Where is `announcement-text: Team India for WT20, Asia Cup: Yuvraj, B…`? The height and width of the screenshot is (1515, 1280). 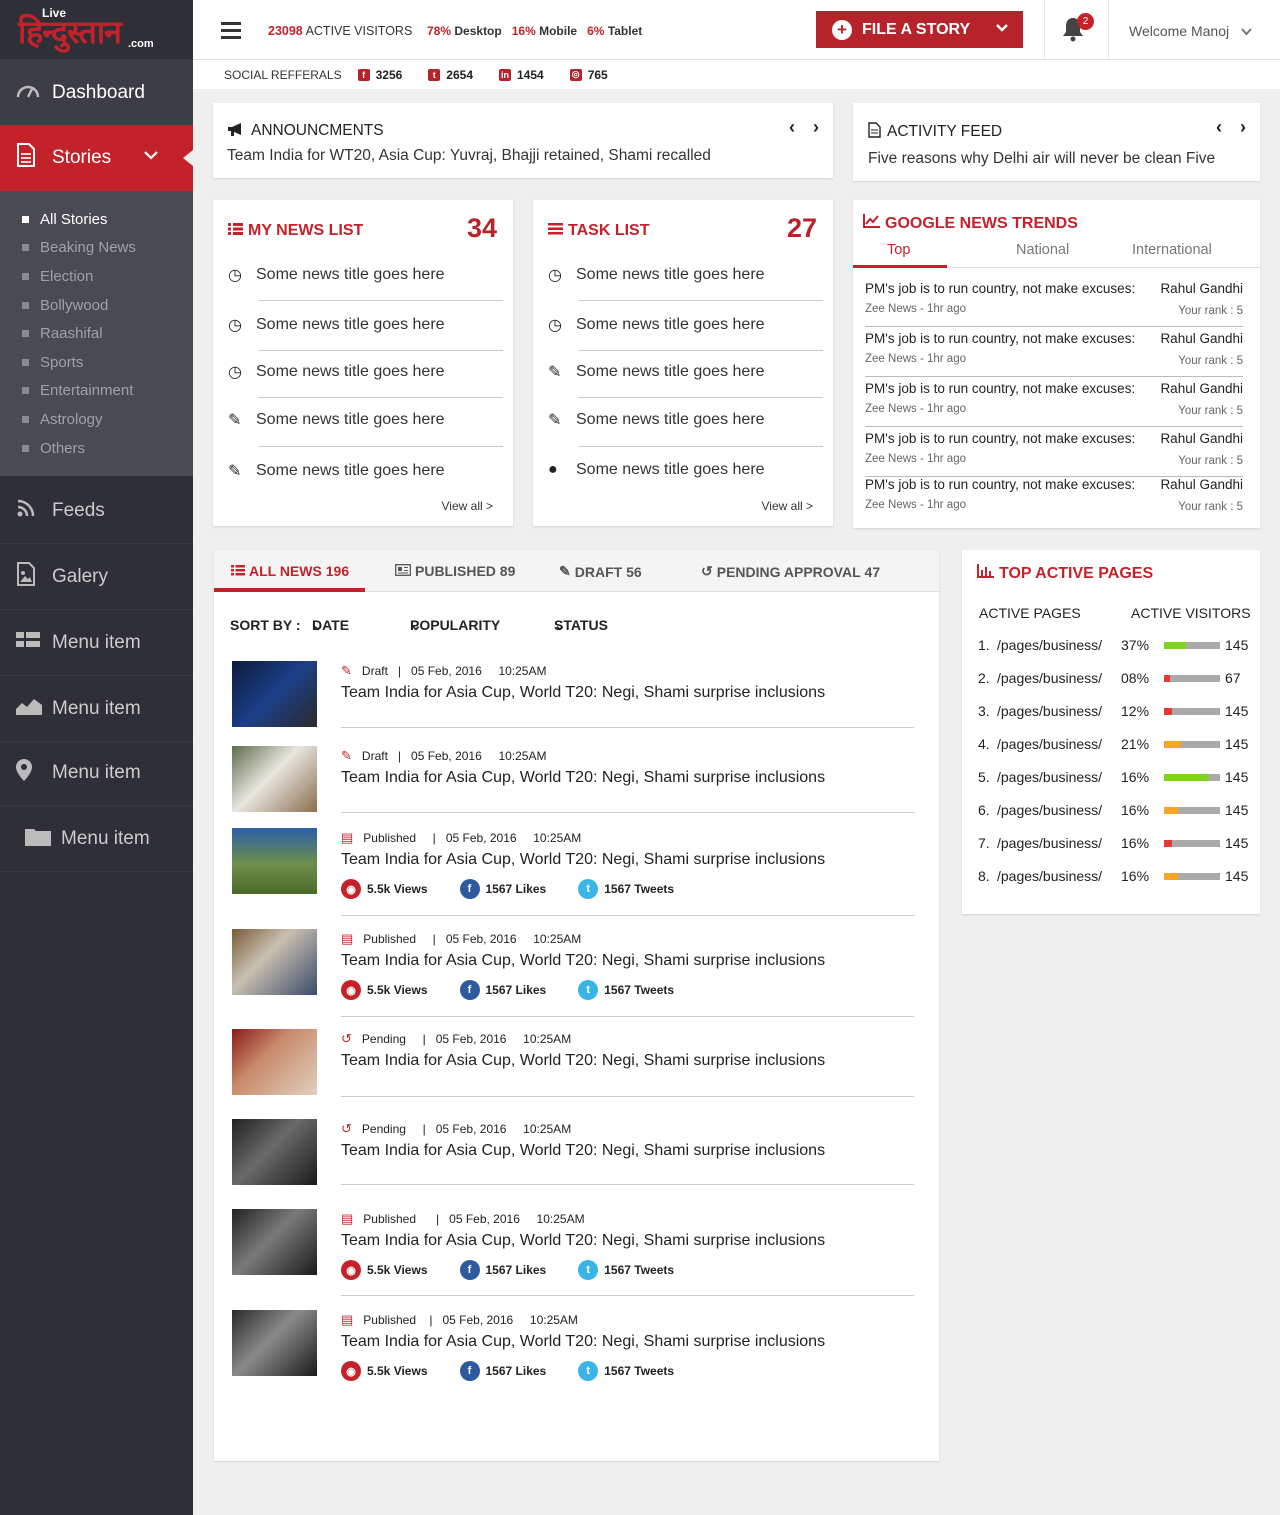 announcement-text: Team India for WT20, Asia Cup: Yuvraj, B… is located at coordinates (469, 156).